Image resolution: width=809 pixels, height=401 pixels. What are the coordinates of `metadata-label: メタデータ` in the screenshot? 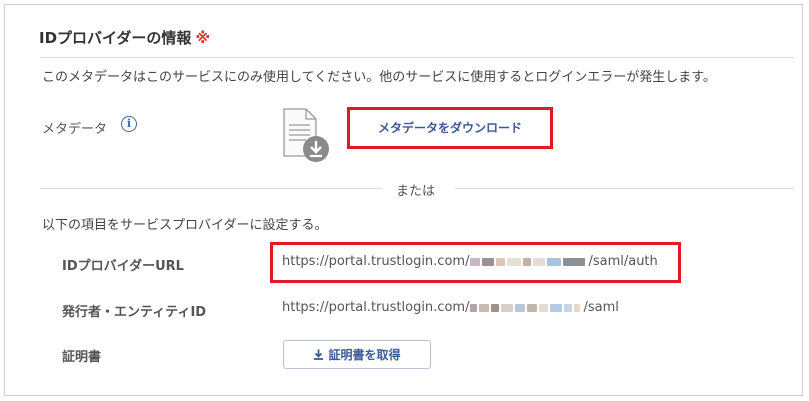 It's located at (75, 129).